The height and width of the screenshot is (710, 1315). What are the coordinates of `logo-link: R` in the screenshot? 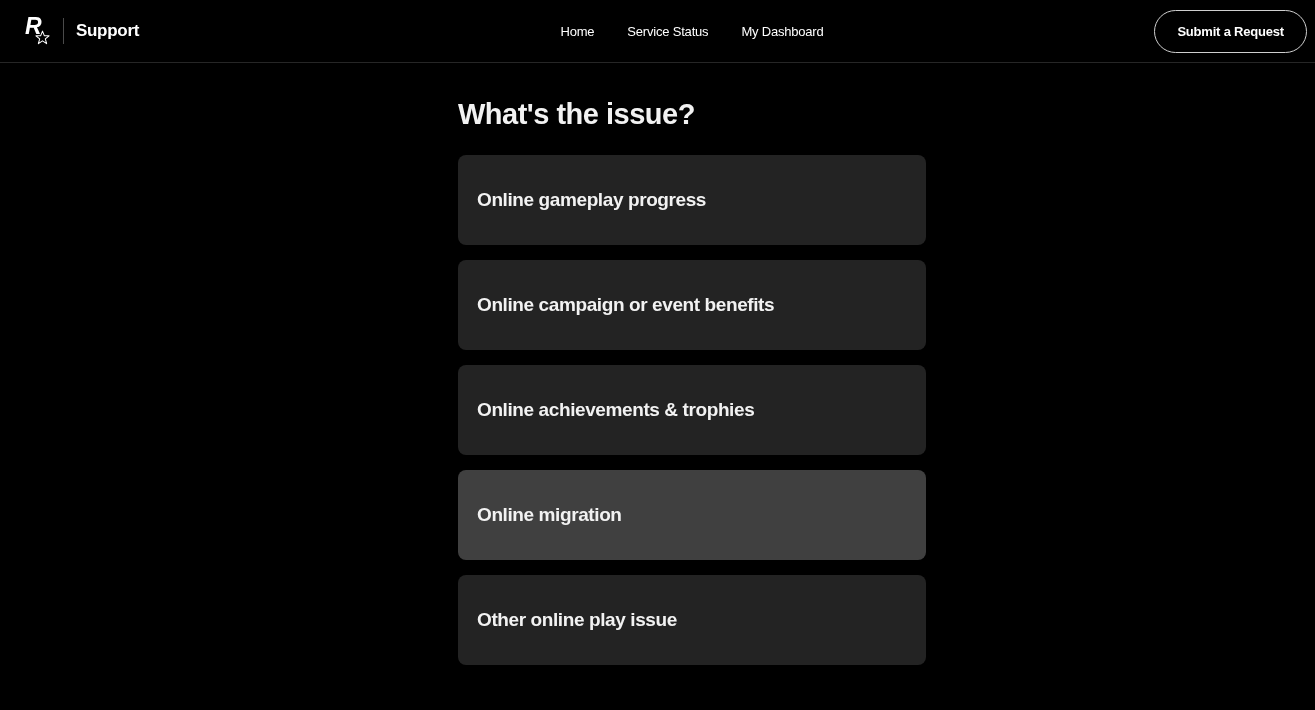 It's located at (38, 31).